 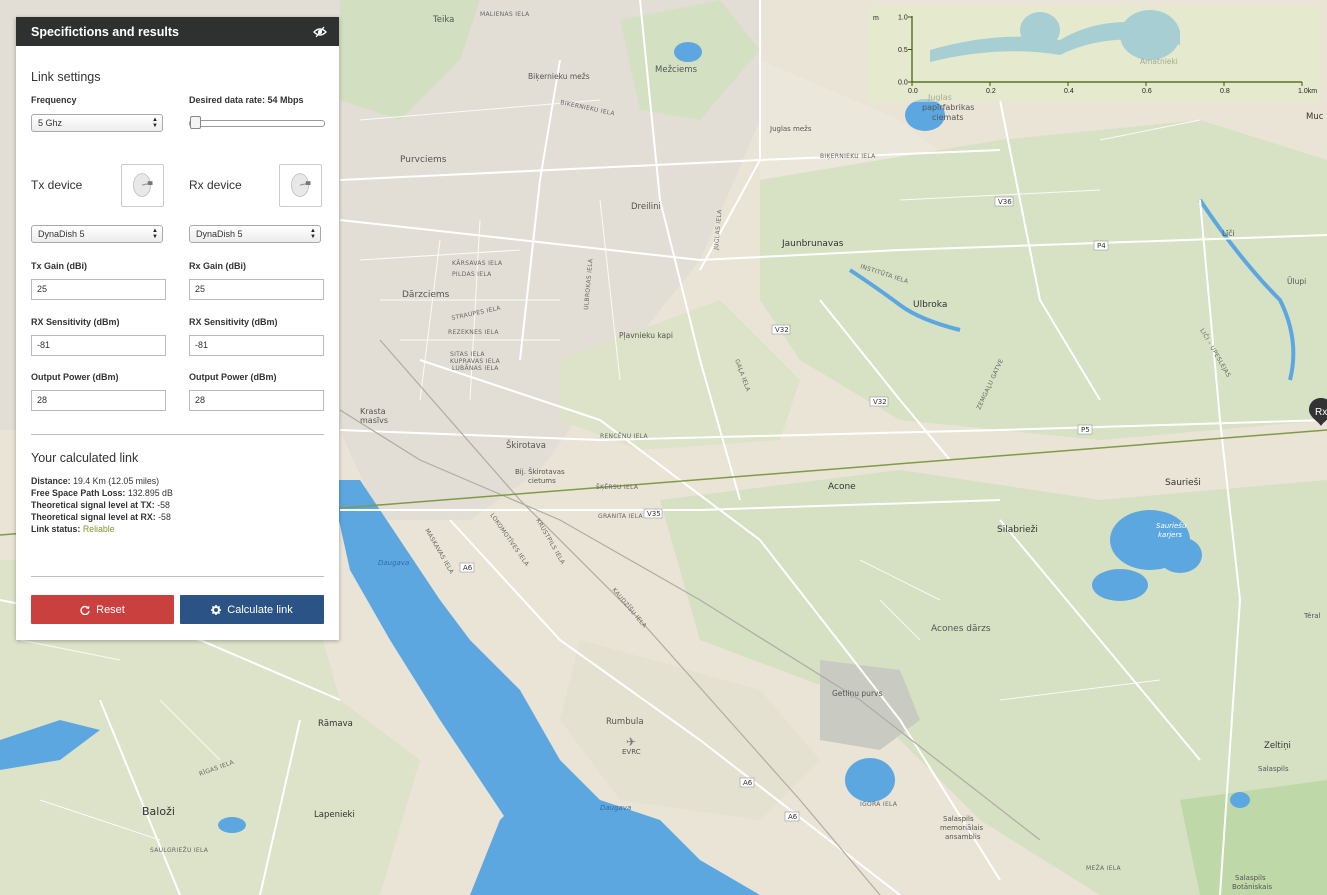 I want to click on profile-y-ticks: 1.0 0.5 0.0, so click(x=905, y=51).